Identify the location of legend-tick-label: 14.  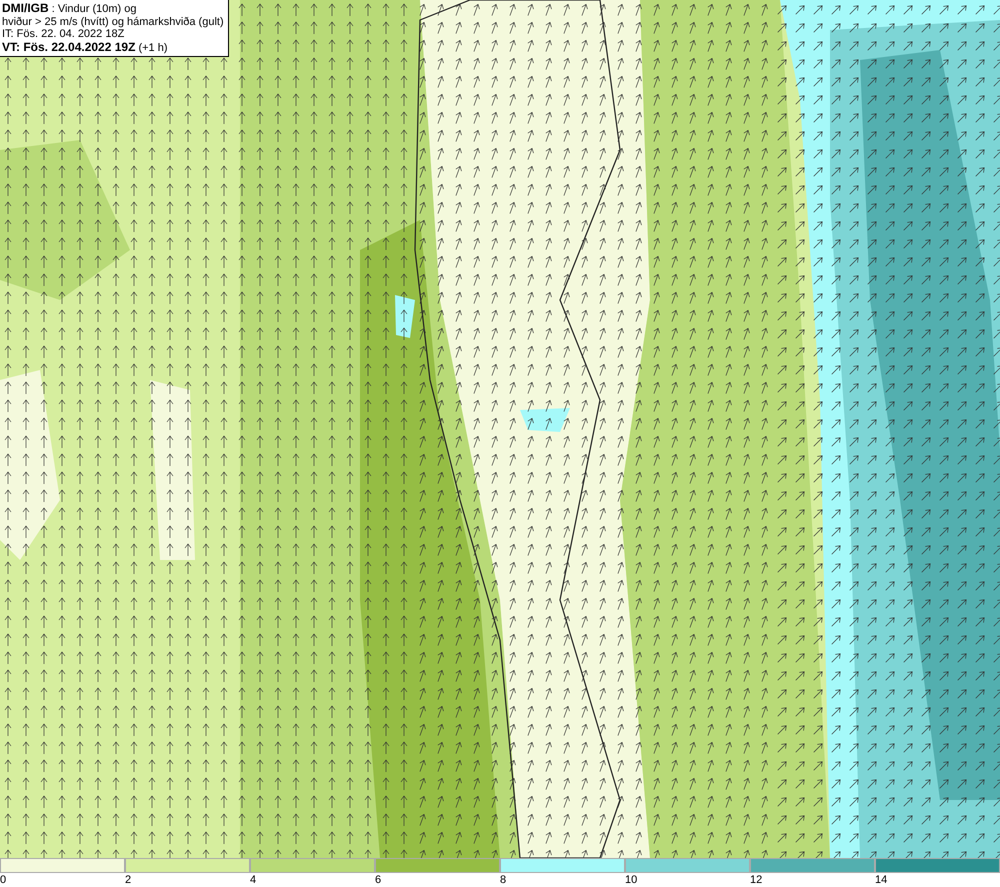
(881, 880).